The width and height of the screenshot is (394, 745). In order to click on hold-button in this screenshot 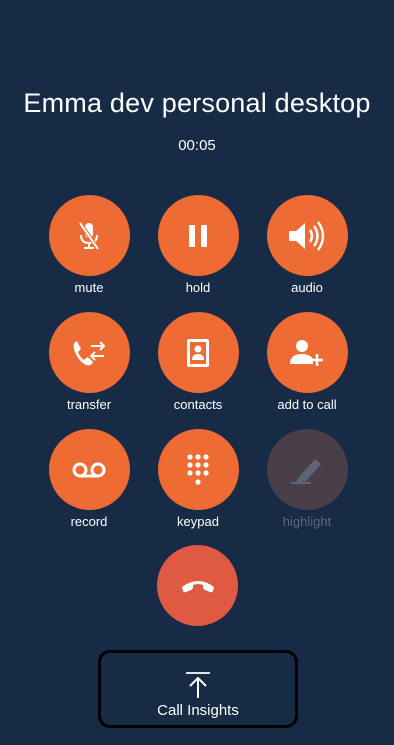, I will do `click(198, 235)`.